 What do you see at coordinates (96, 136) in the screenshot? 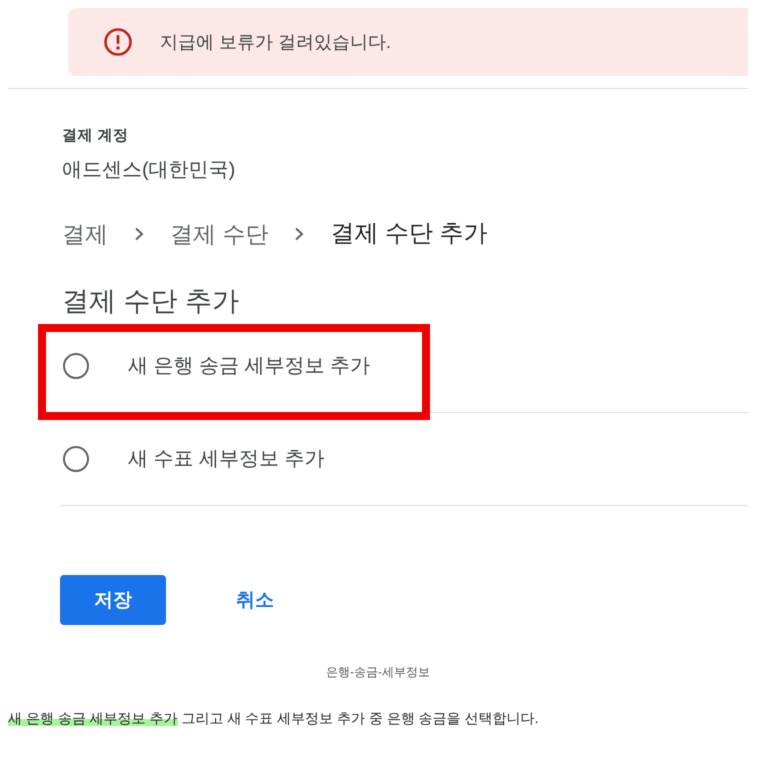
I see `field-label: 결제 계정` at bounding box center [96, 136].